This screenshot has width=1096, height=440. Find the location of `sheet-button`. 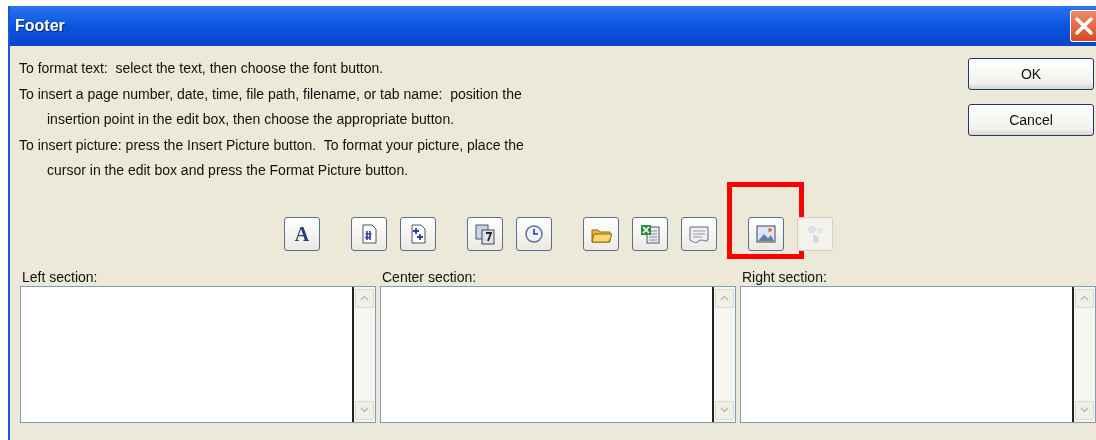

sheet-button is located at coordinates (698, 233).